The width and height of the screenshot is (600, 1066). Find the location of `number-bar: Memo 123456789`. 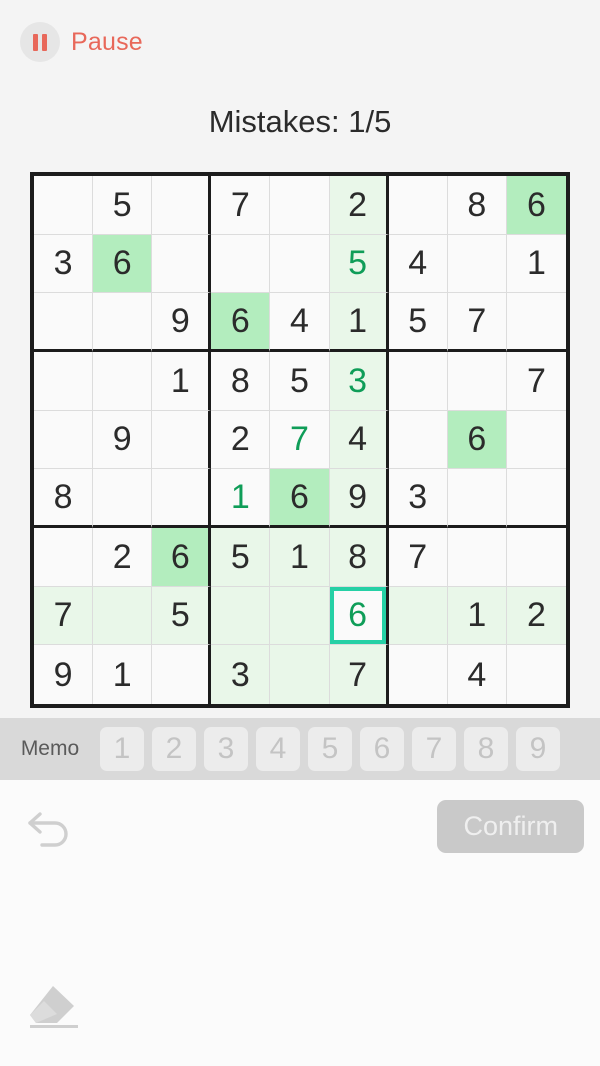

number-bar: Memo 123456789 is located at coordinates (300, 749).